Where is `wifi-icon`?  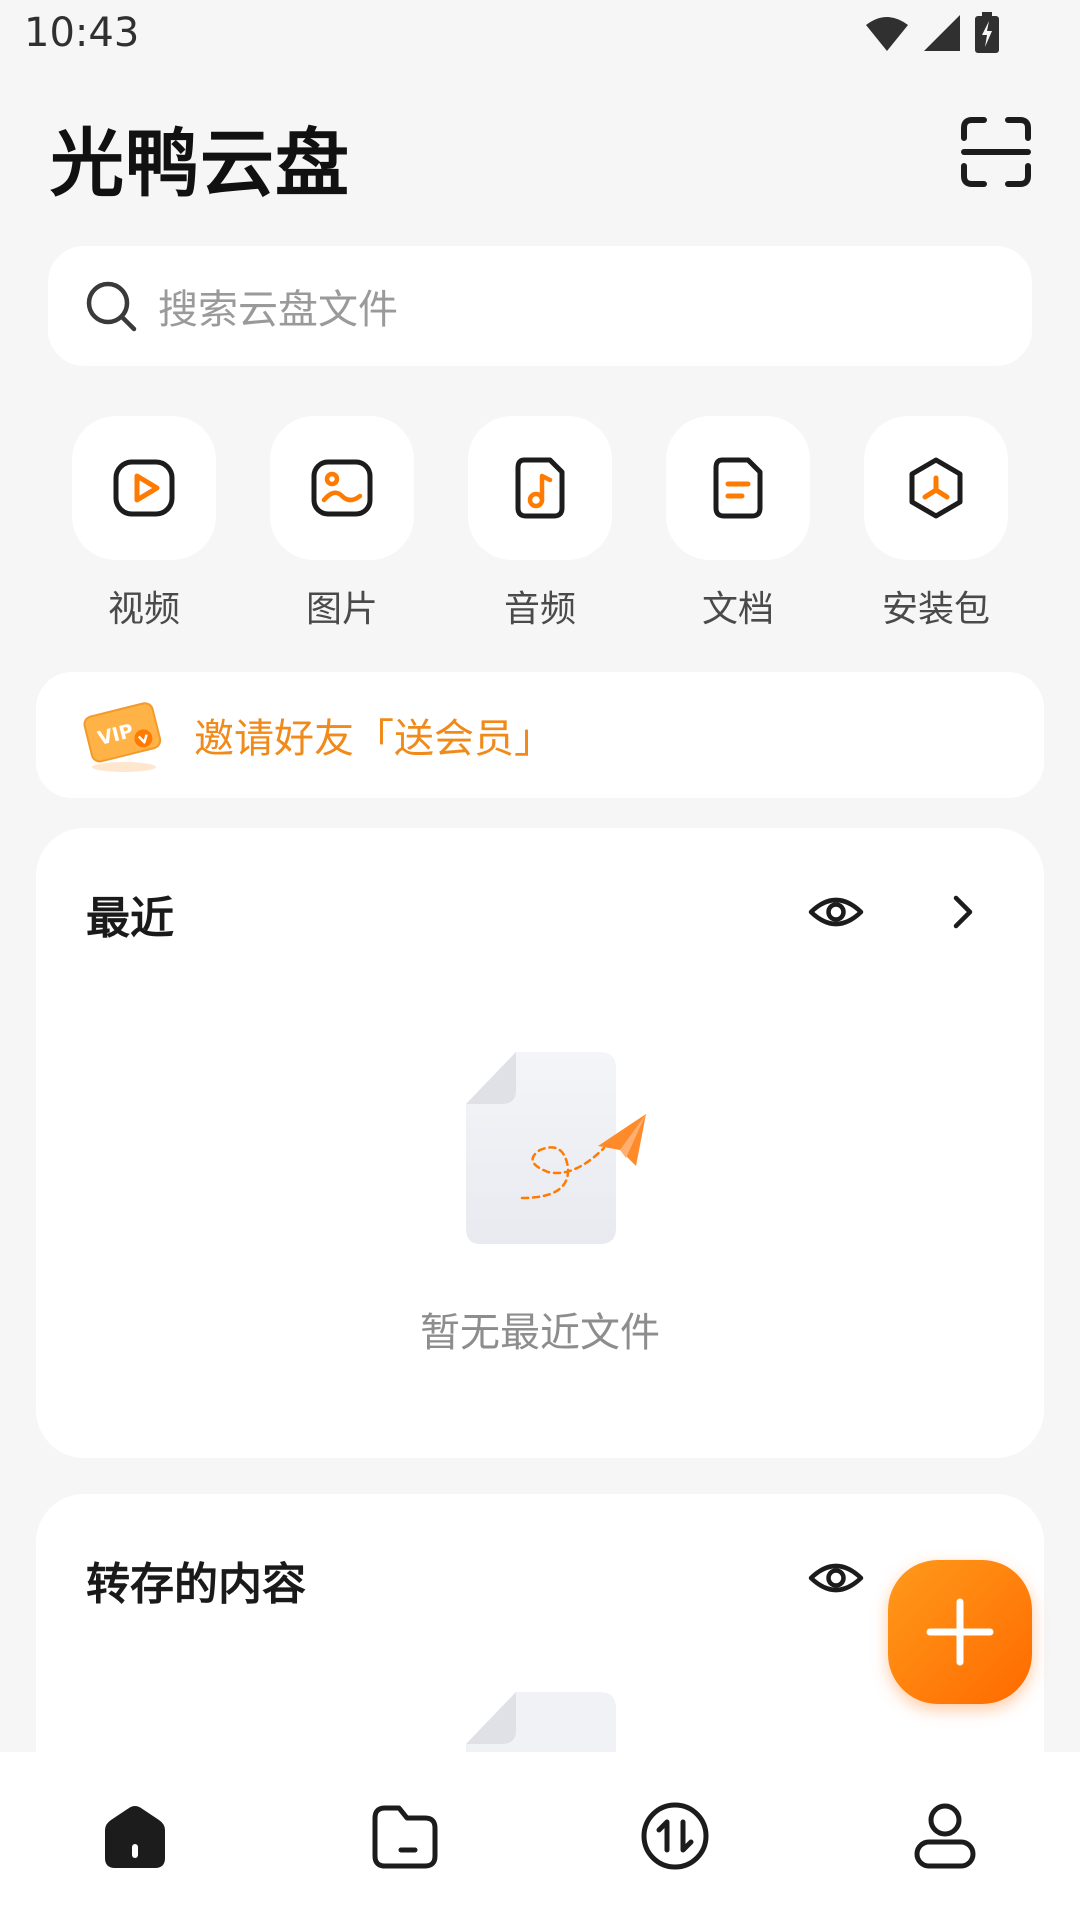 wifi-icon is located at coordinates (887, 34).